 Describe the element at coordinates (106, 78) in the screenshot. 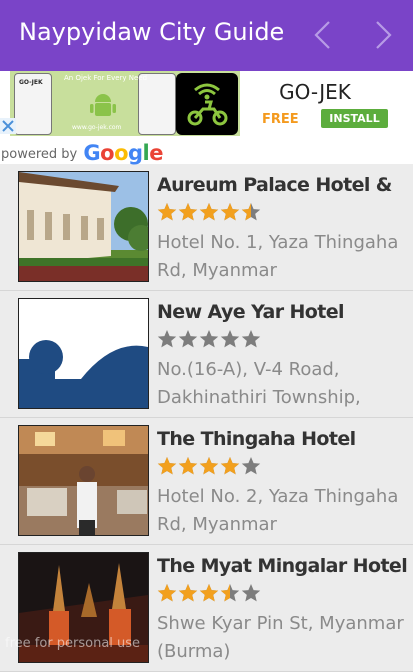

I see `ad-image-tagline: An Ojek For Every Need` at that location.